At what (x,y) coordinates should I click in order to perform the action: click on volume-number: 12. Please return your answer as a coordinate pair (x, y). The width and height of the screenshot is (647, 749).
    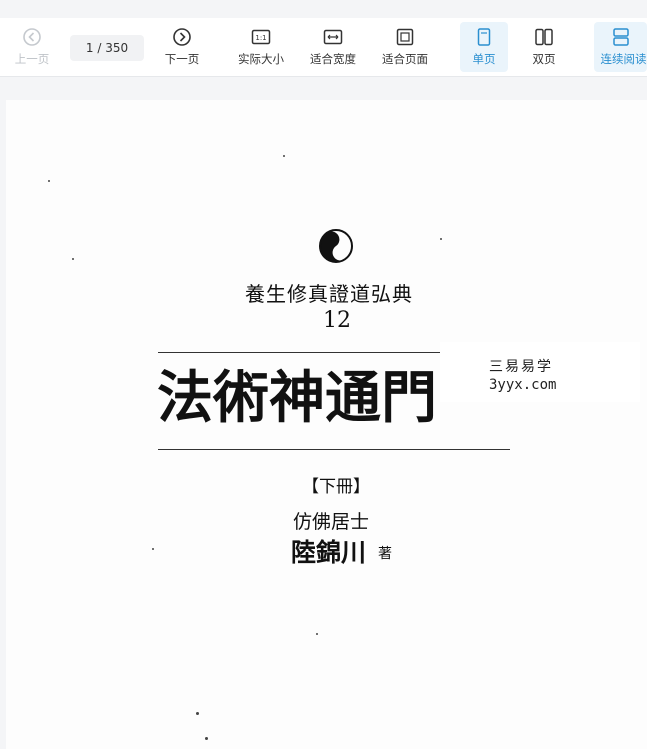
    Looking at the image, I should click on (337, 320).